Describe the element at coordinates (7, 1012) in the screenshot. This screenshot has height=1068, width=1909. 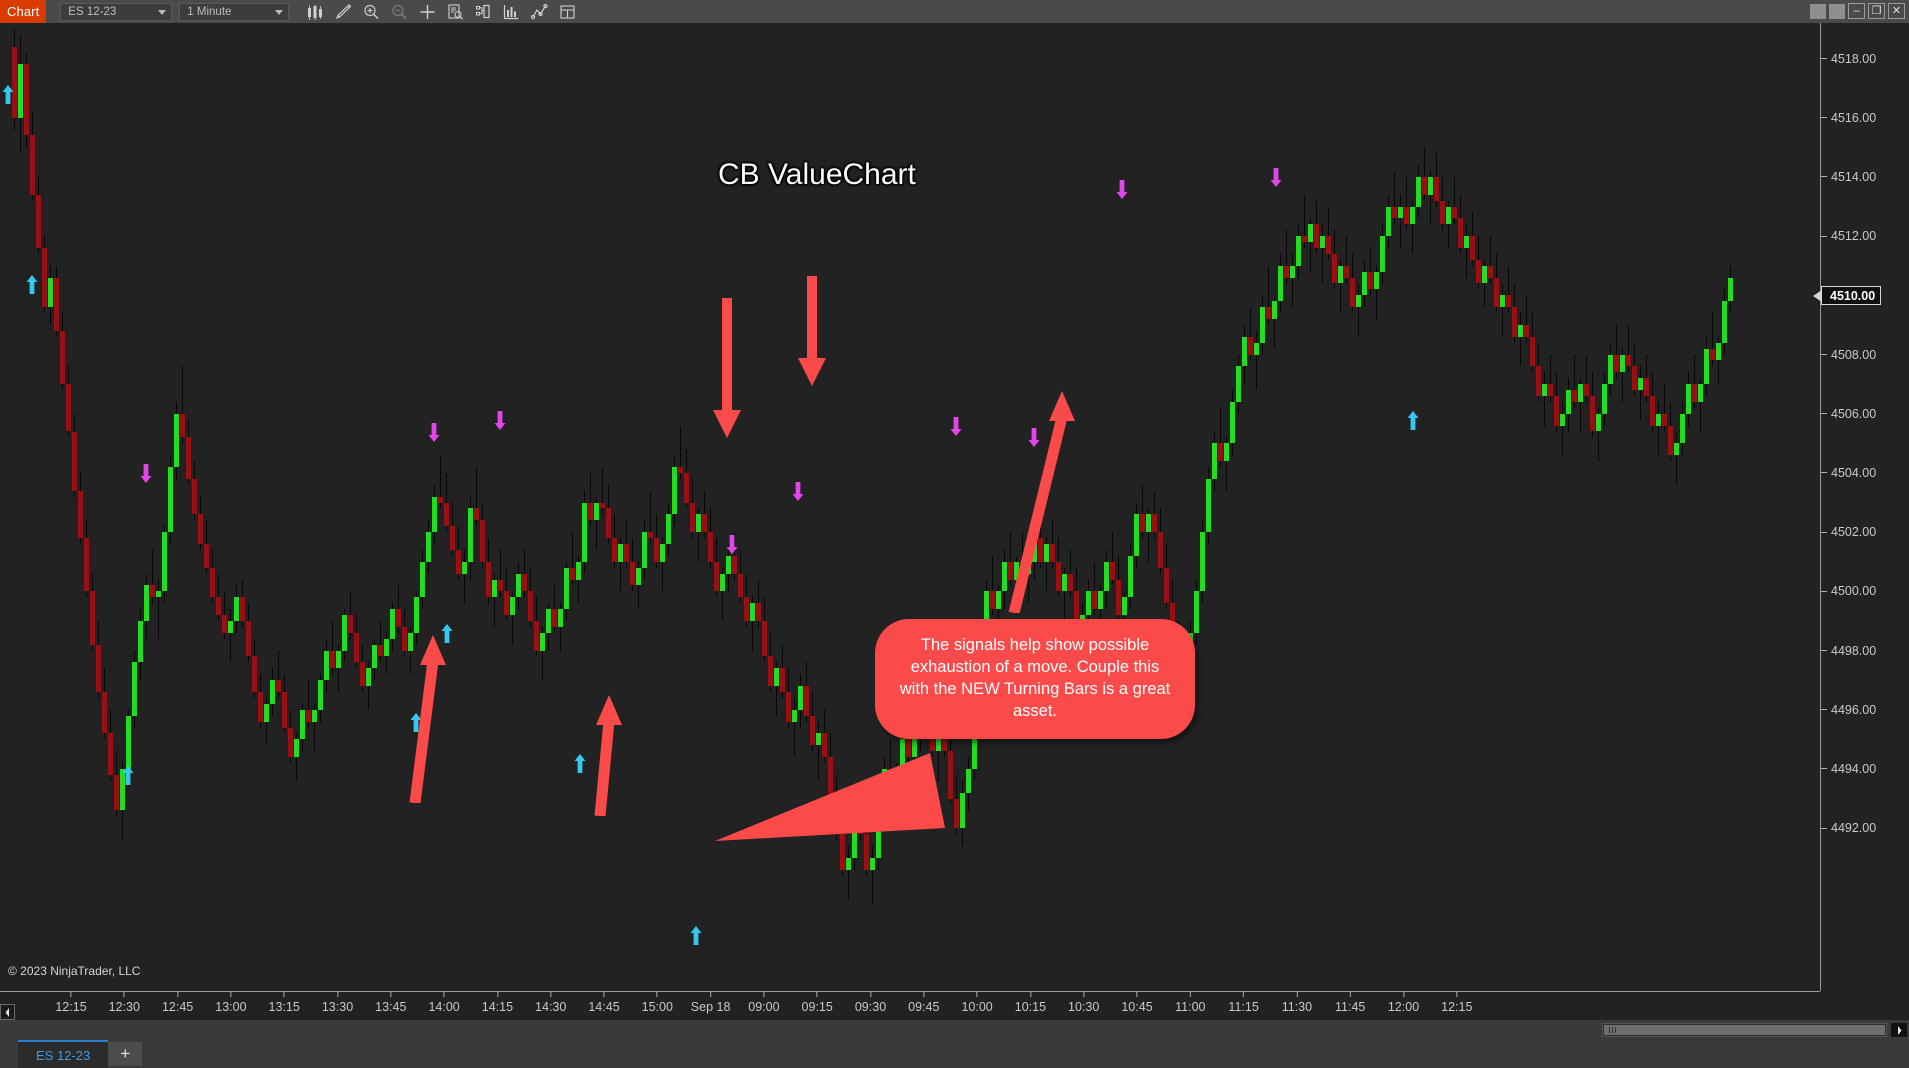
I see `scroll-left-button` at that location.